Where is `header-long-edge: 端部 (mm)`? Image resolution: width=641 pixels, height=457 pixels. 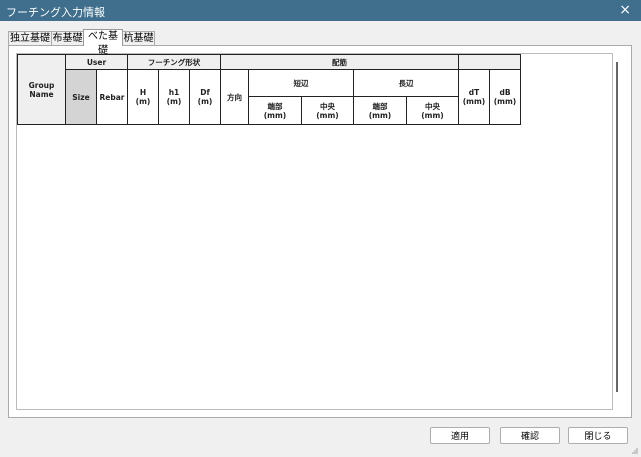 header-long-edge: 端部 (mm) is located at coordinates (380, 110).